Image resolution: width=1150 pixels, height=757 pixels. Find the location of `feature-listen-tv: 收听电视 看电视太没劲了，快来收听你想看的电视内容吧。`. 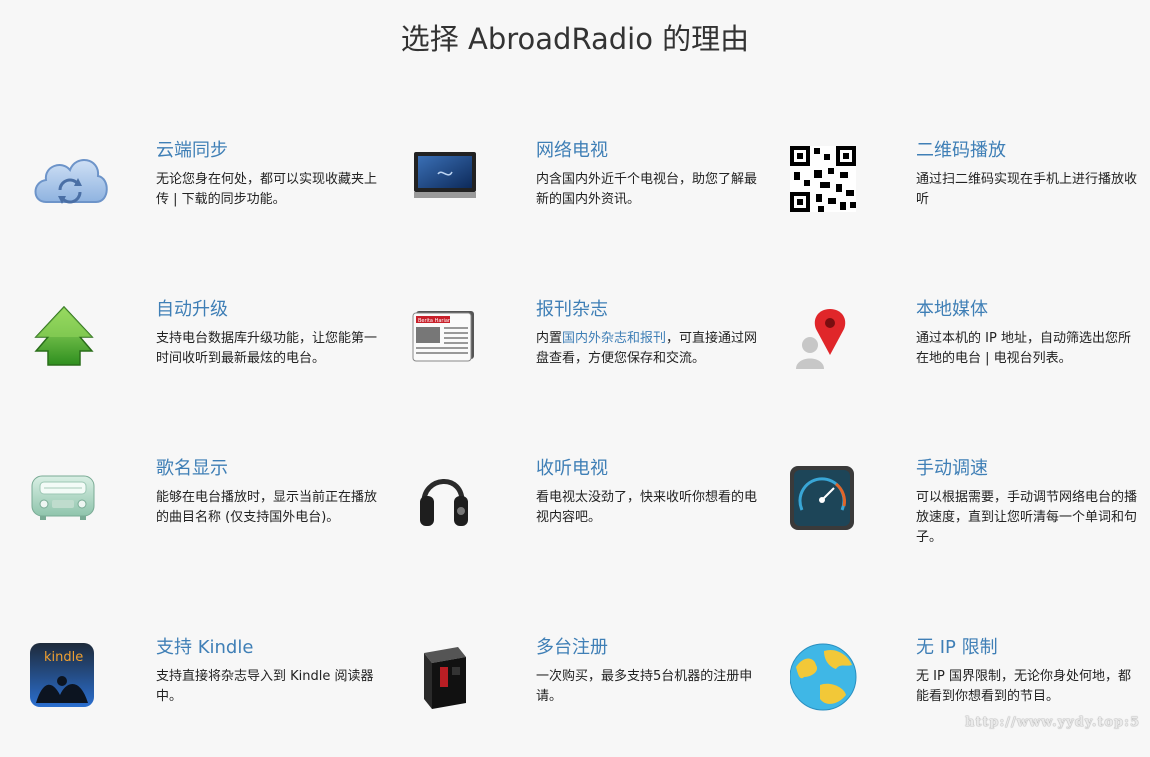

feature-listen-tv: 收听电视 看电视太没劲了，快来收听你想看的电视内容吧。 is located at coordinates (600, 518).